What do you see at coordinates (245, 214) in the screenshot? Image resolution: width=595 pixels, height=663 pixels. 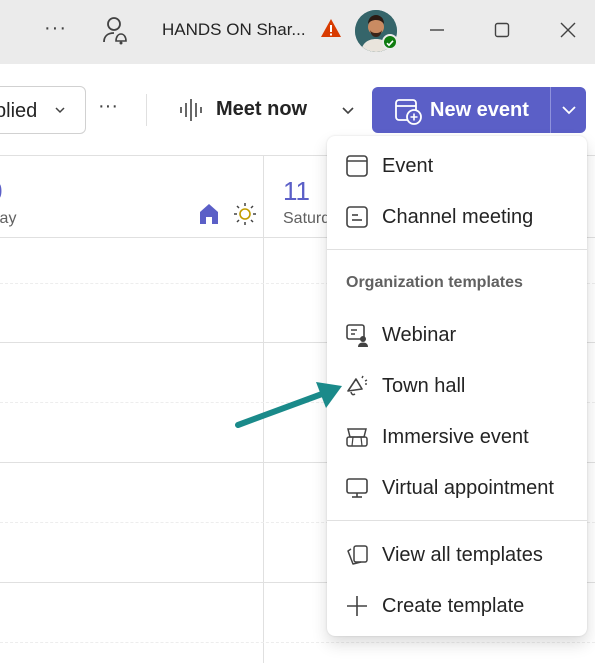 I see `sun-icon` at bounding box center [245, 214].